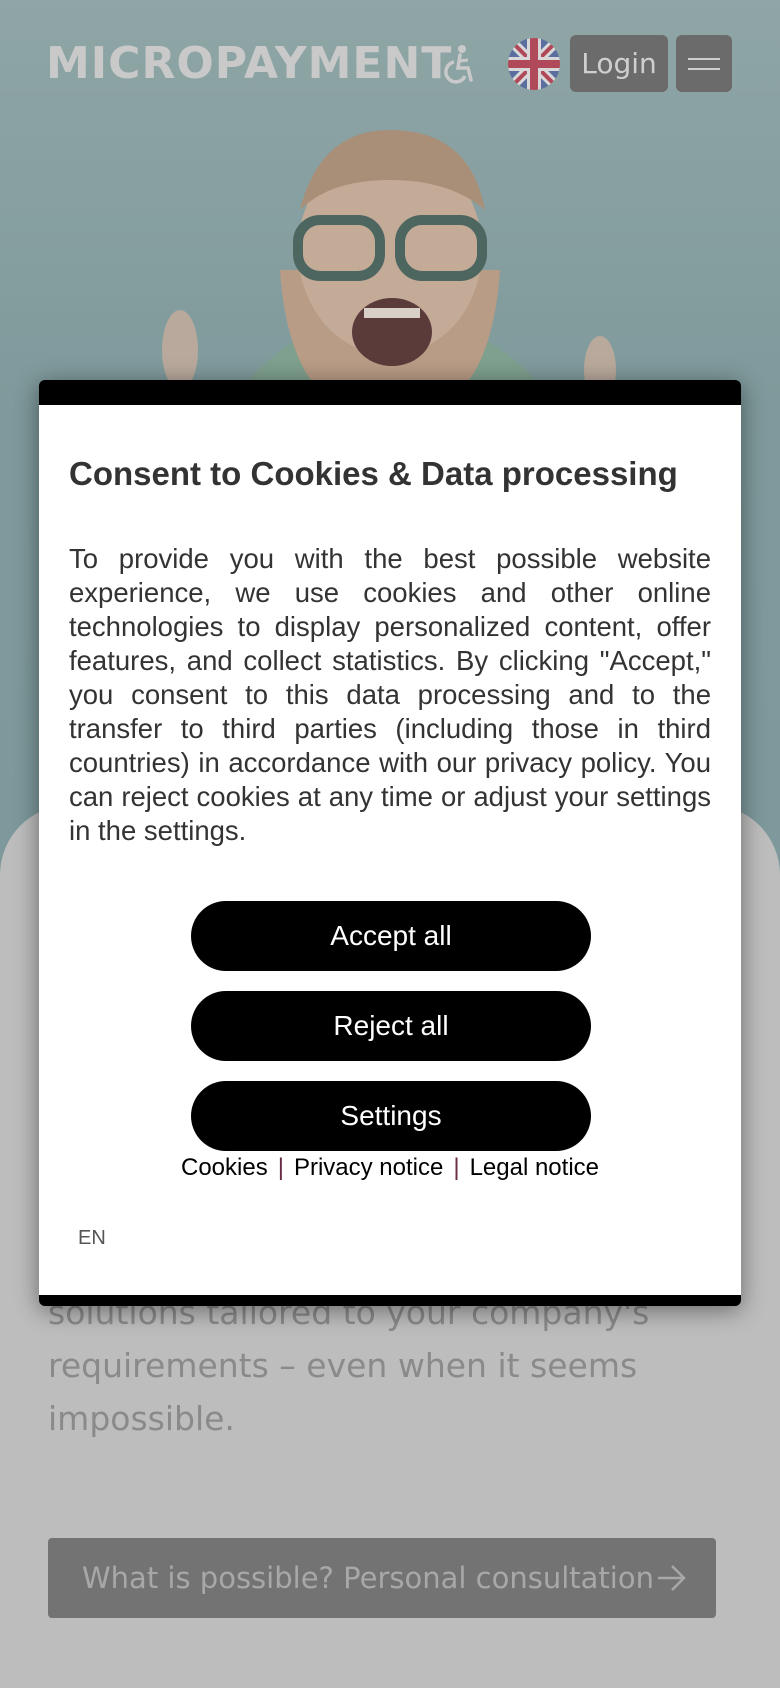  What do you see at coordinates (534, 1167) in the screenshot?
I see `legal-notice-link: Legal notice` at bounding box center [534, 1167].